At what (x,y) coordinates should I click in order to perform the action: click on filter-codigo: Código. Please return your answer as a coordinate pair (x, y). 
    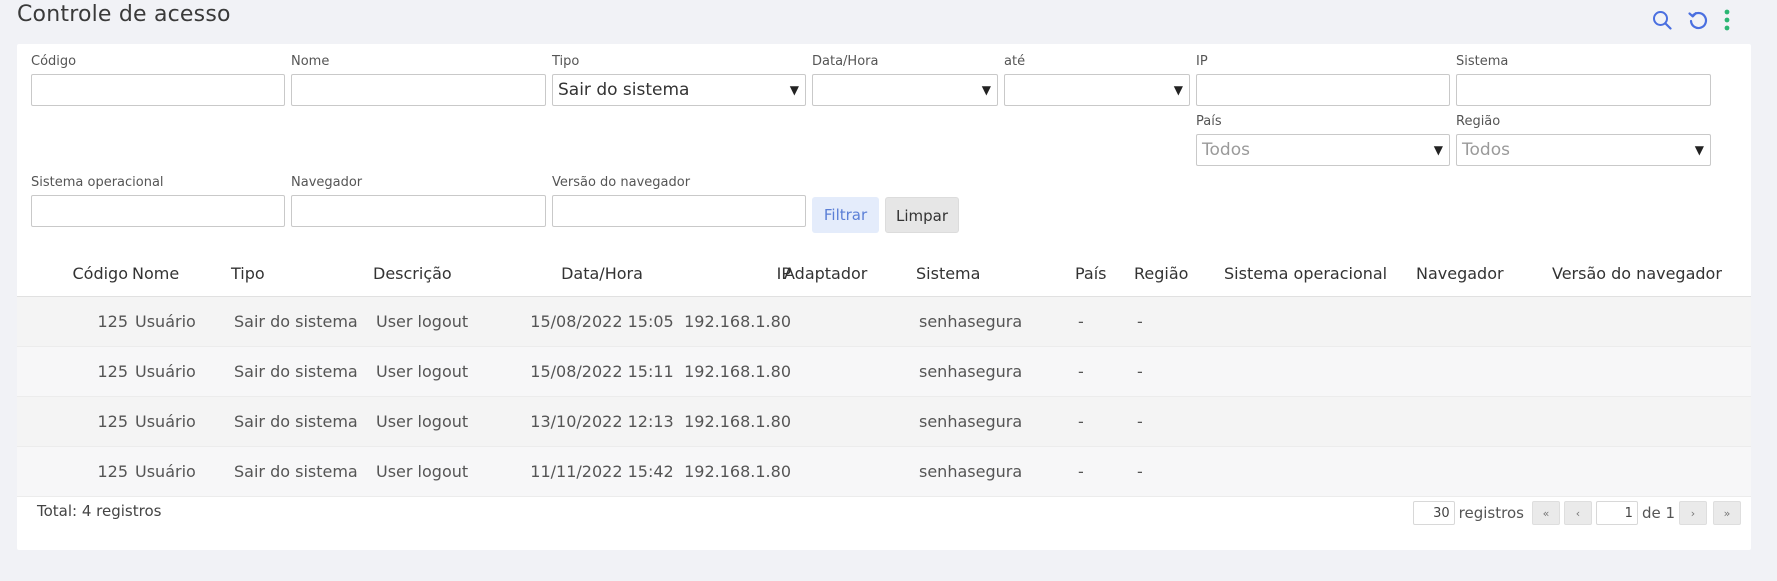
    Looking at the image, I should click on (158, 80).